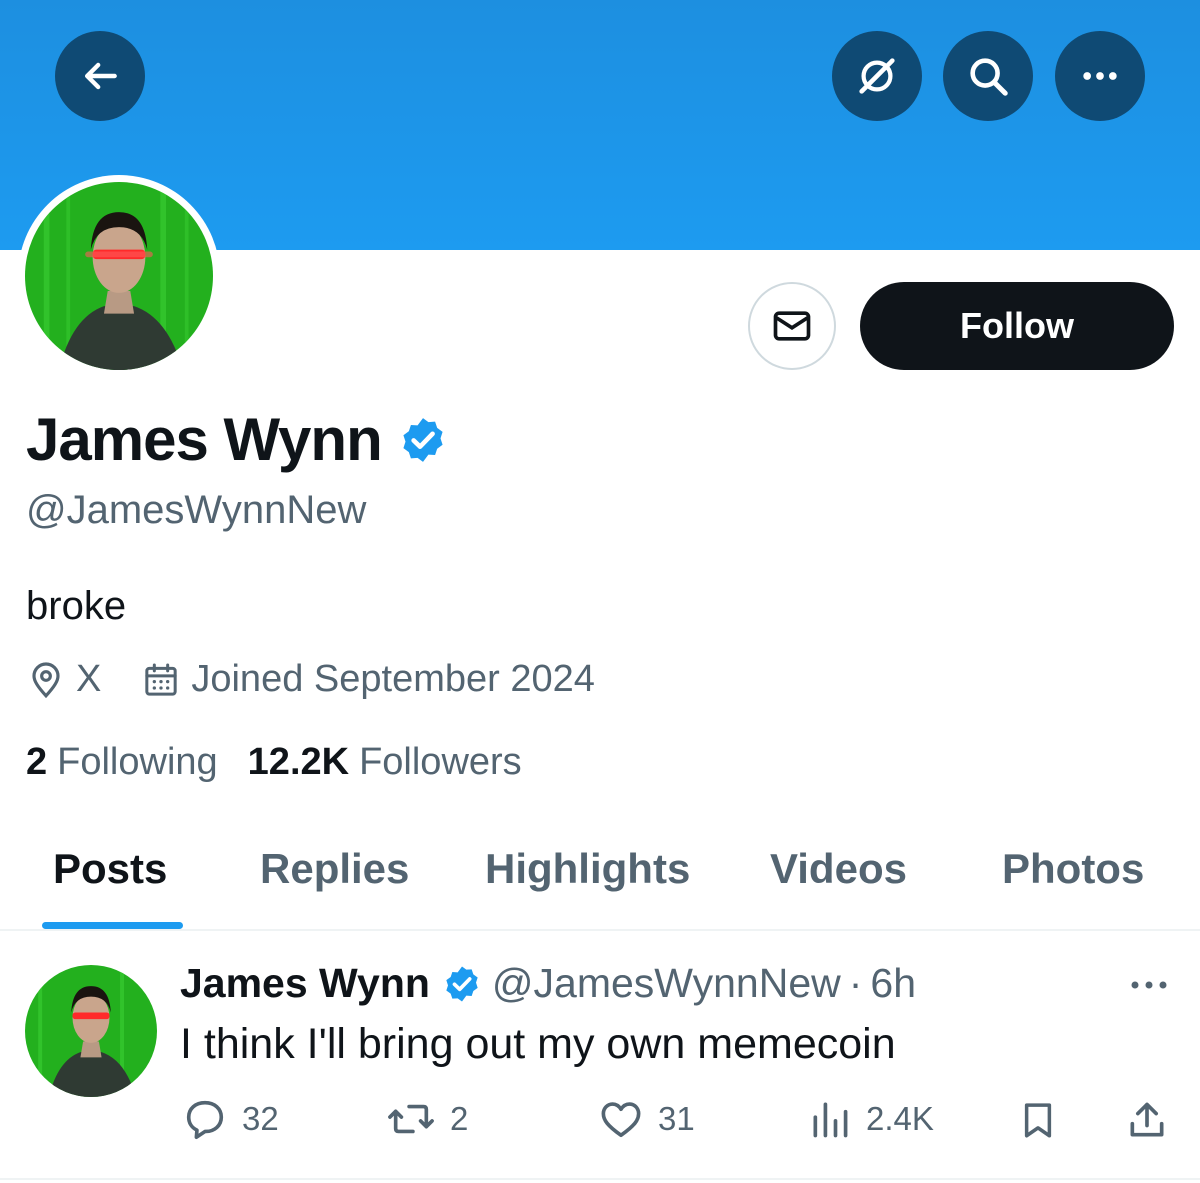 Image resolution: width=1200 pixels, height=1183 pixels. Describe the element at coordinates (1147, 1119) in the screenshot. I see `share-icon` at that location.